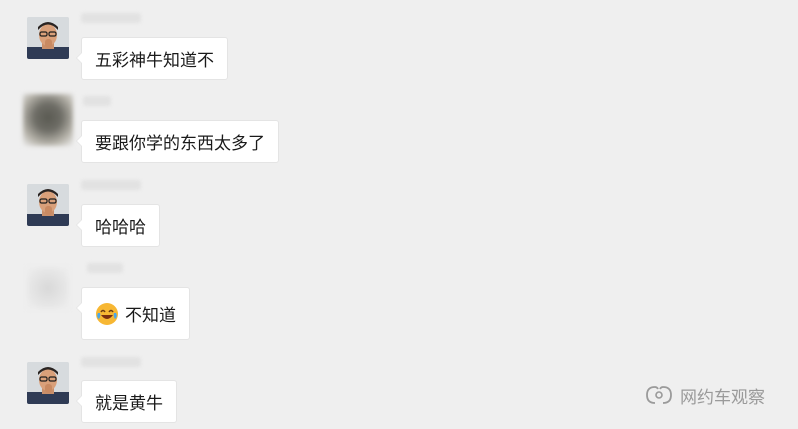 Image resolution: width=798 pixels, height=429 pixels. I want to click on watermark: 网约车观察, so click(704, 395).